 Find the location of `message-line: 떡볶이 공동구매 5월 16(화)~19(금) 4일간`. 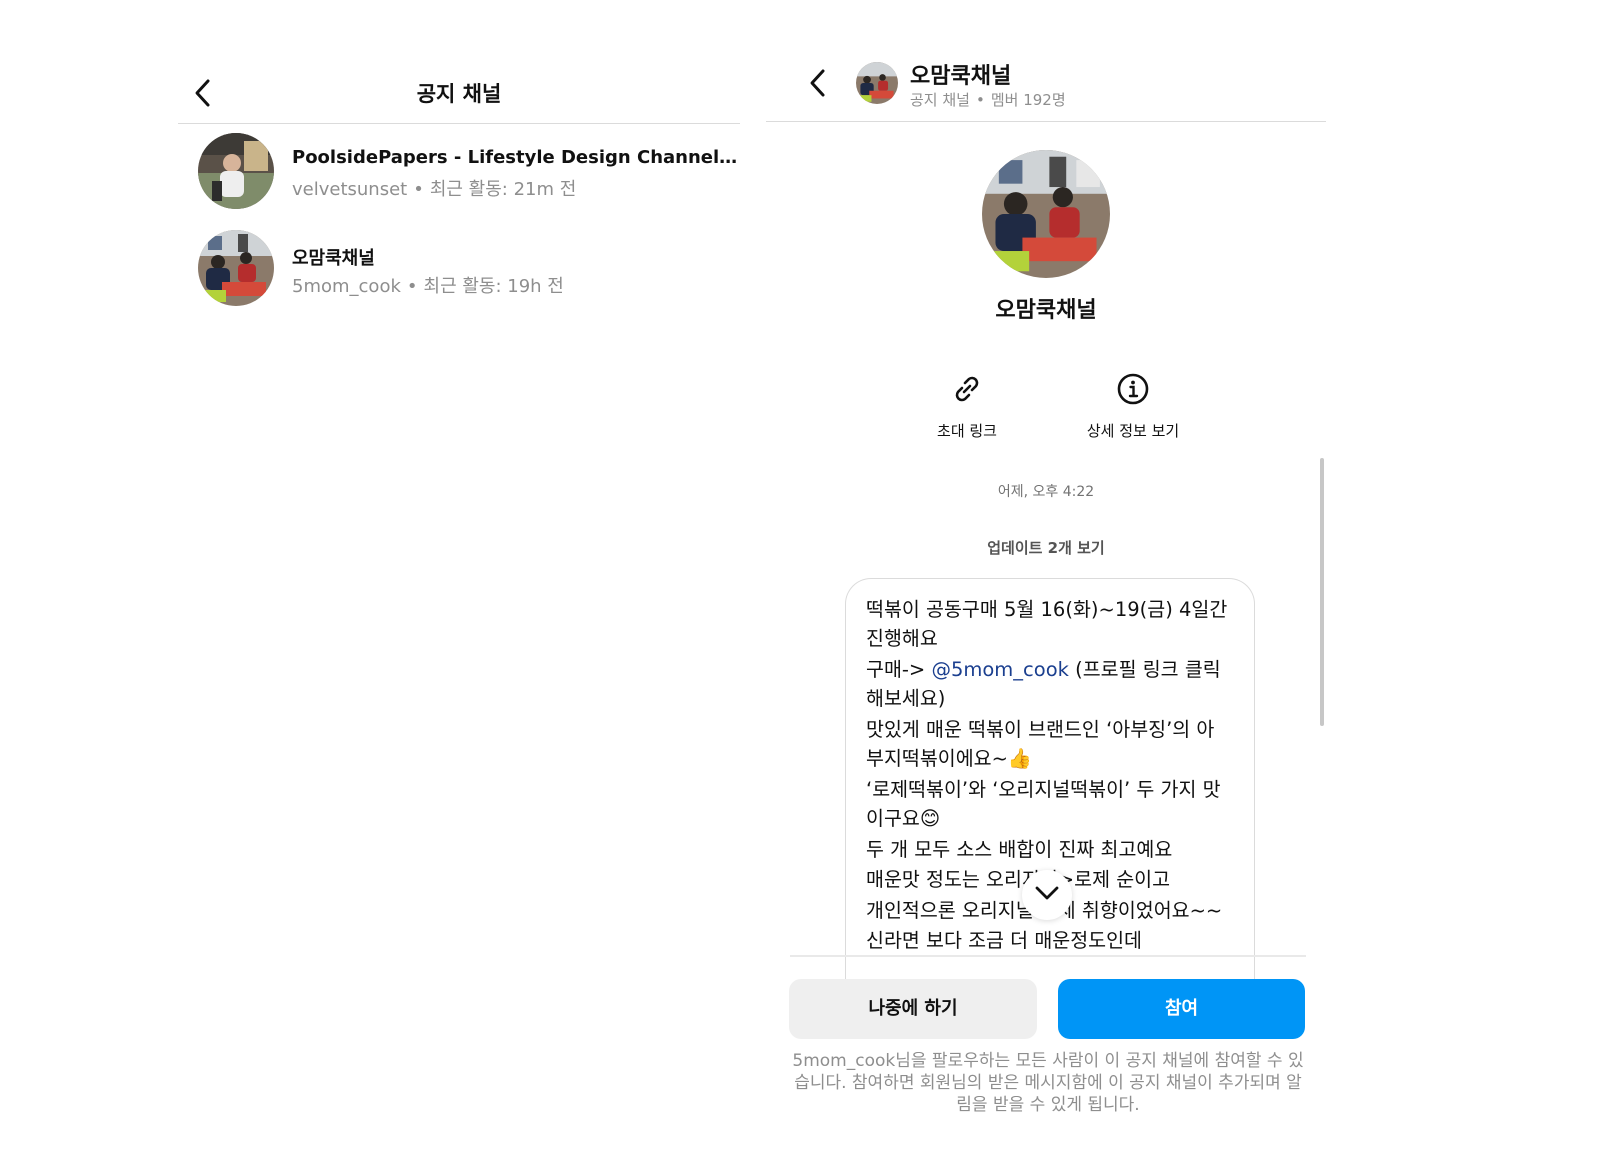

message-line: 떡볶이 공동구매 5월 16(화)~19(금) 4일간 is located at coordinates (1047, 609).